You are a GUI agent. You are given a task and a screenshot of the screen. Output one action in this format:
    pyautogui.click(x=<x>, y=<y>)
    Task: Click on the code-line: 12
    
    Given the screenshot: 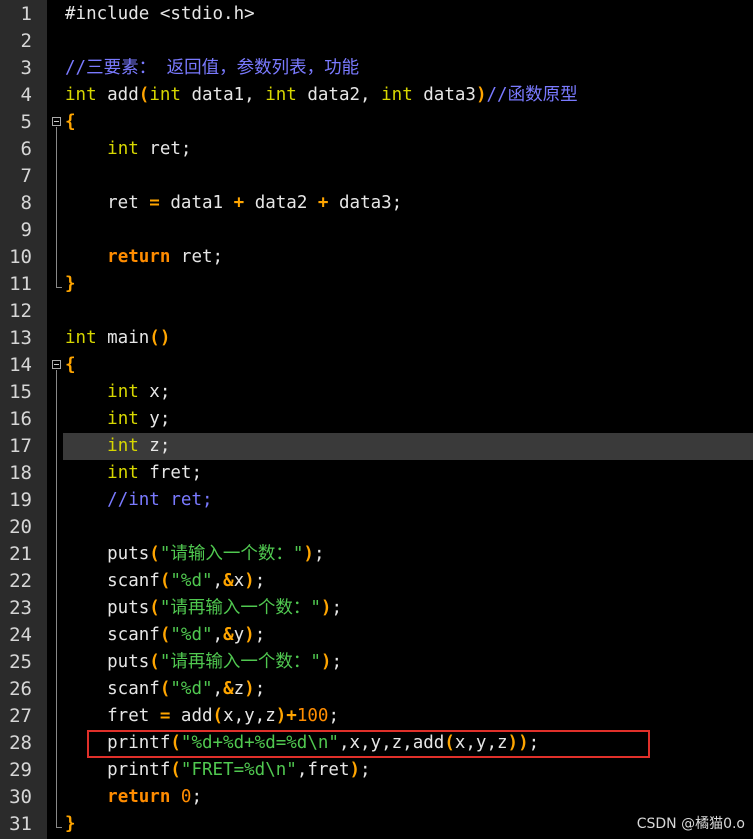 What is the action you would take?
    pyautogui.click(x=376, y=311)
    